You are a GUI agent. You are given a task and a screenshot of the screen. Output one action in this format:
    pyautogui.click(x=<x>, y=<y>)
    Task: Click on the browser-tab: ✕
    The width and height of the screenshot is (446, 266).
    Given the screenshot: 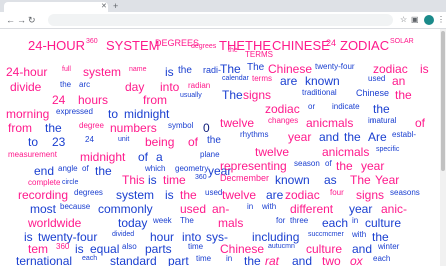 What is the action you would take?
    pyautogui.click(x=56, y=7)
    